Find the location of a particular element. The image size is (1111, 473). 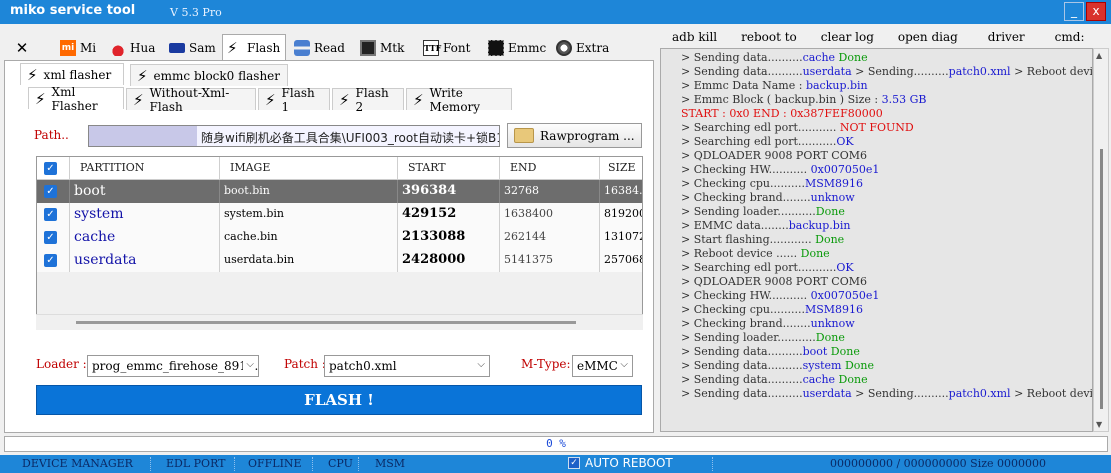

tab-hua: Hua is located at coordinates (132, 48).